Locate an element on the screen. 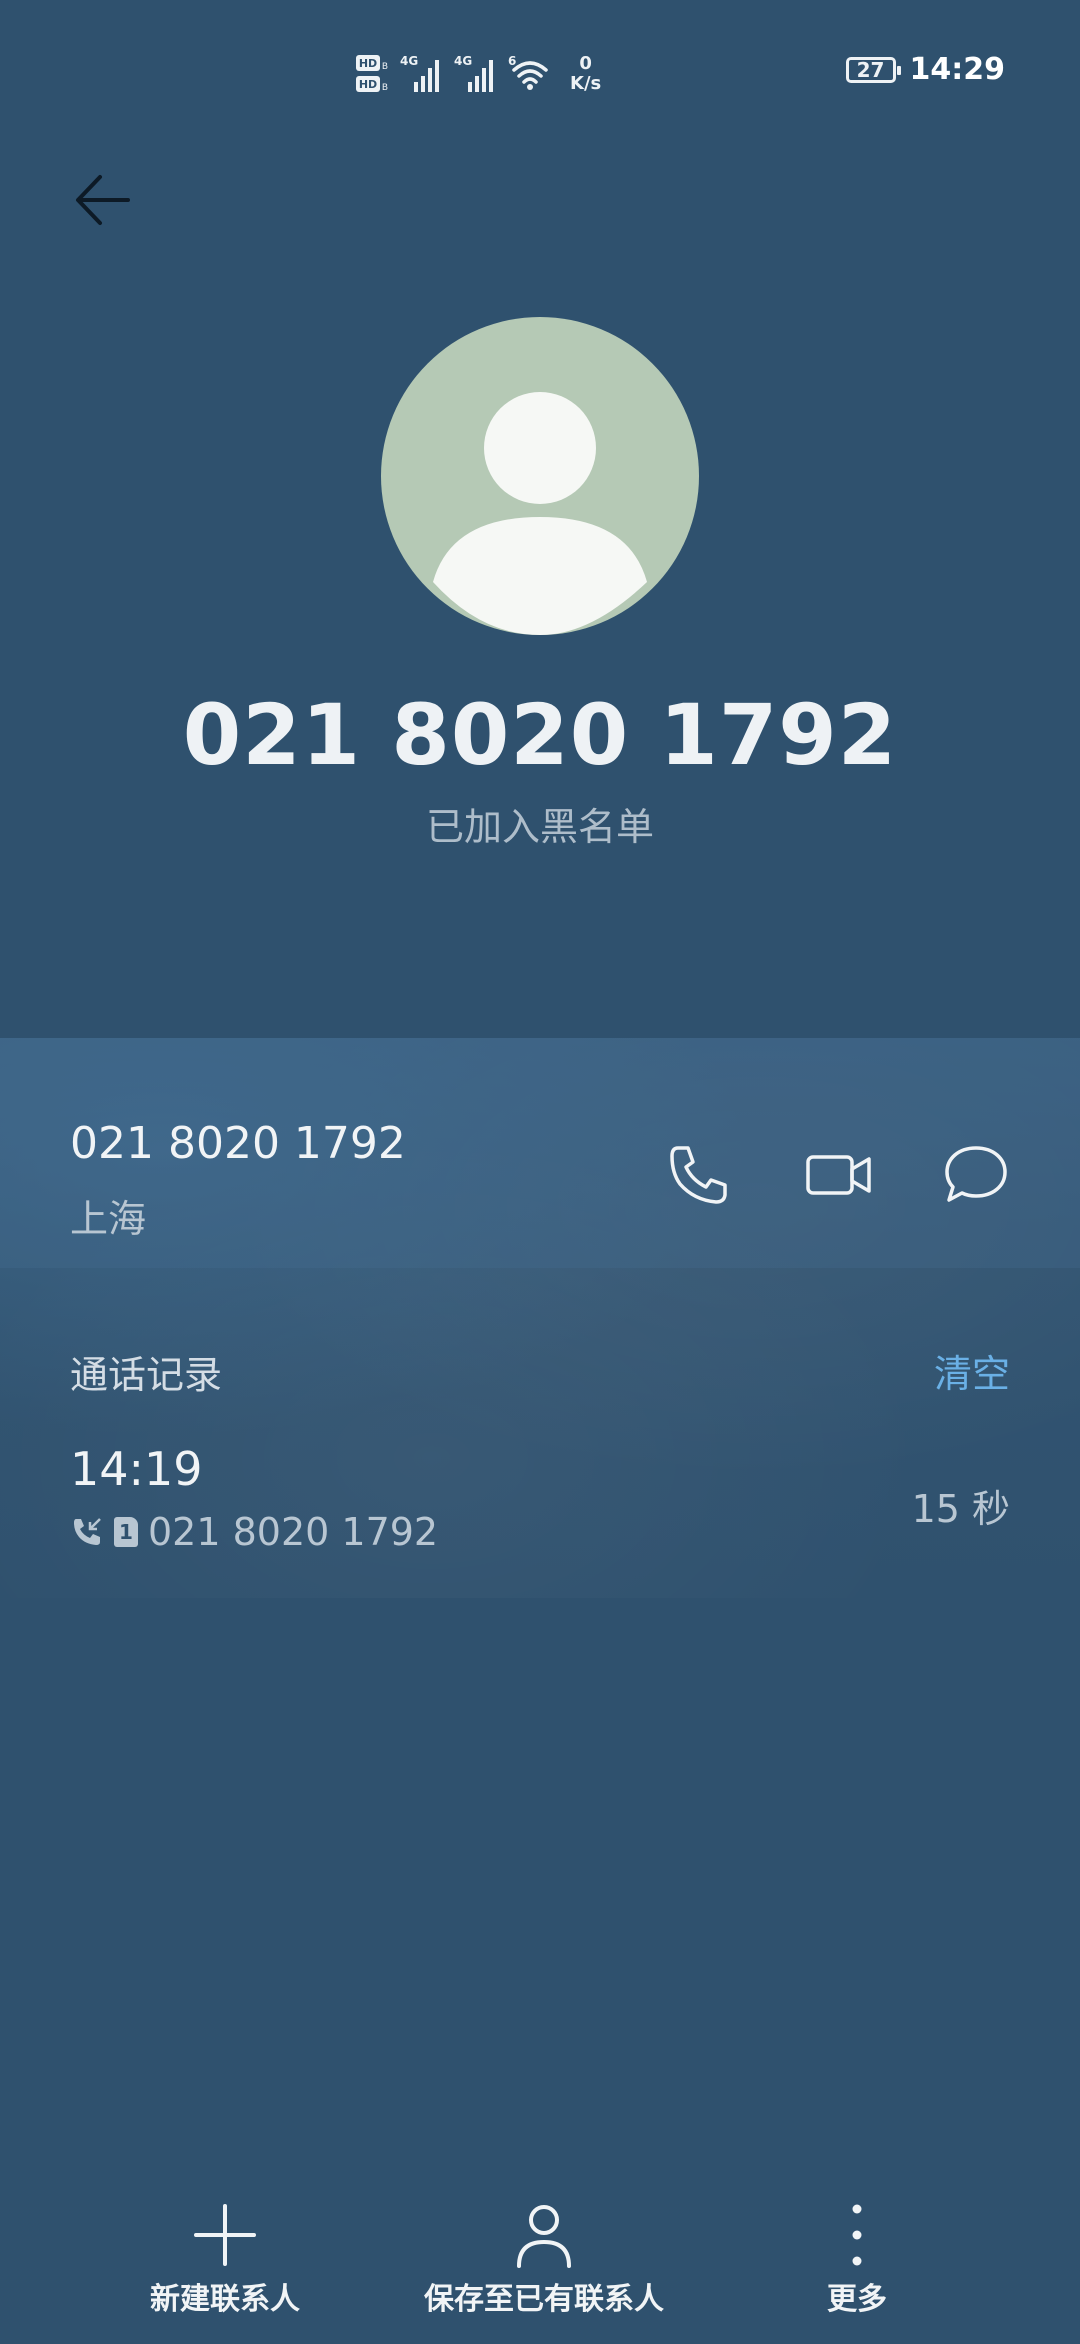 This screenshot has height=2344, width=1080. call-button is located at coordinates (699, 1175).